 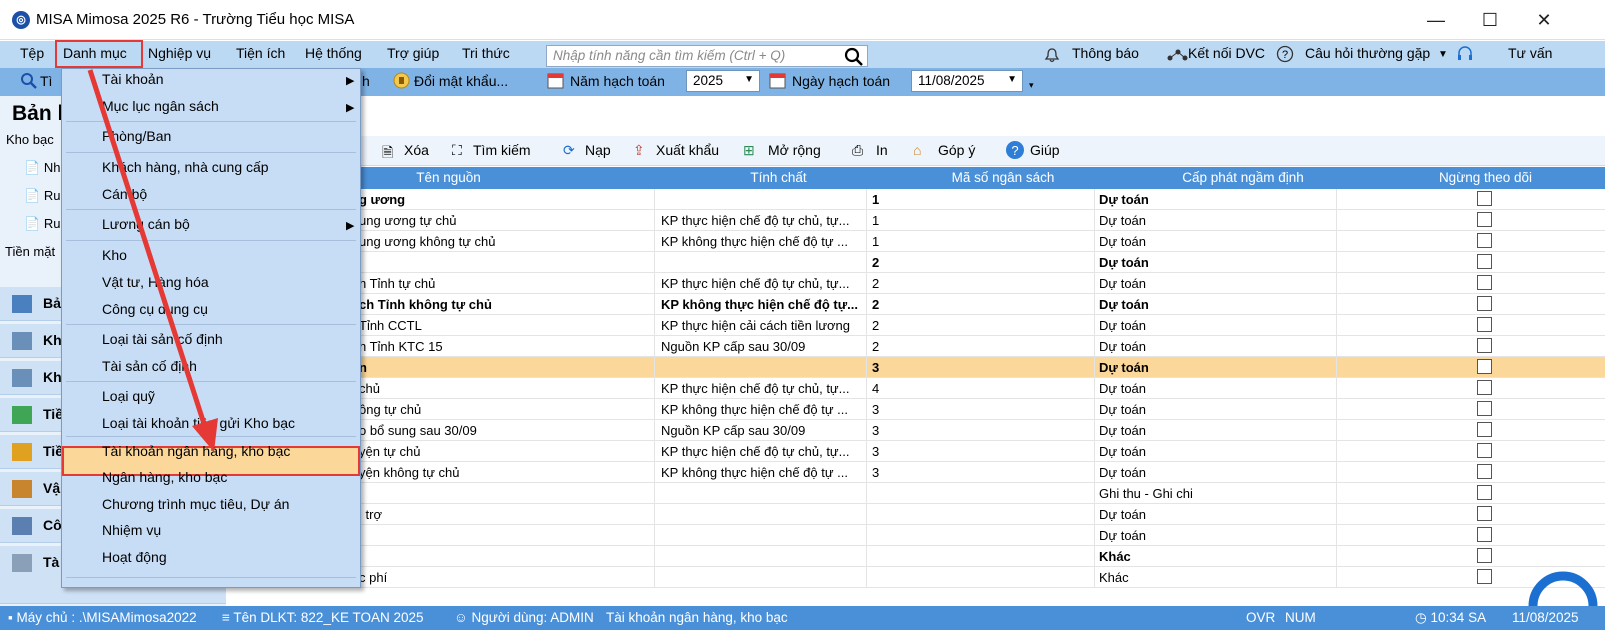 I want to click on notification-link: Thông báo, so click(x=1105, y=53).